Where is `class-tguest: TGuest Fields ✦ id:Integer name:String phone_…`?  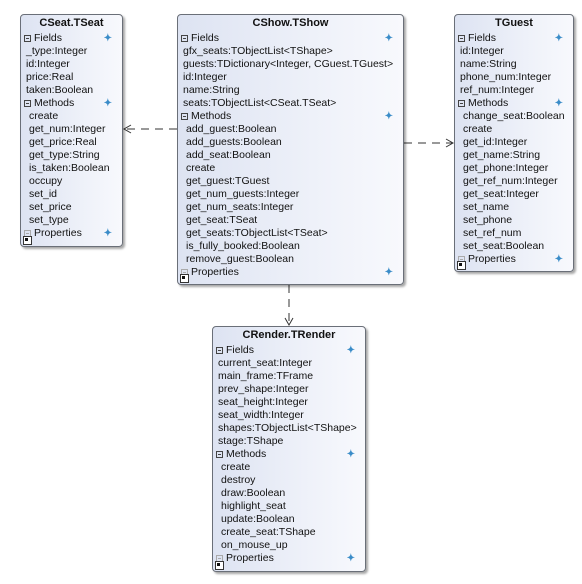 class-tguest: TGuest Fields ✦ id:Integer name:String phone_… is located at coordinates (514, 143).